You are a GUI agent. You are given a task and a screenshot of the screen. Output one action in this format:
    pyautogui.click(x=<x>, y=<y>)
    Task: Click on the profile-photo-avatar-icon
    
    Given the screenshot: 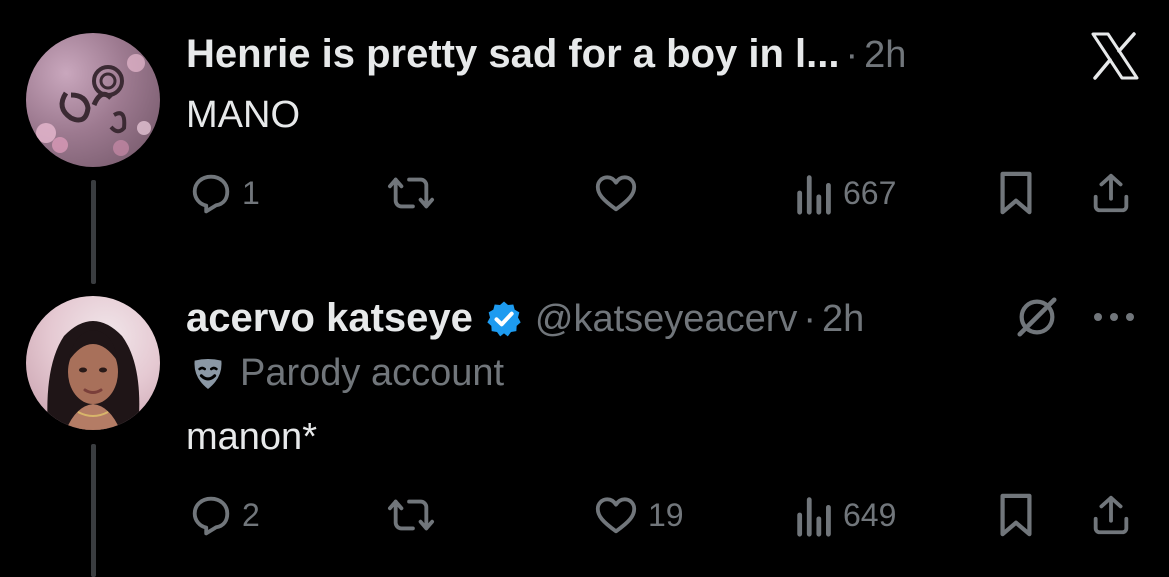 What is the action you would take?
    pyautogui.click(x=93, y=375)
    